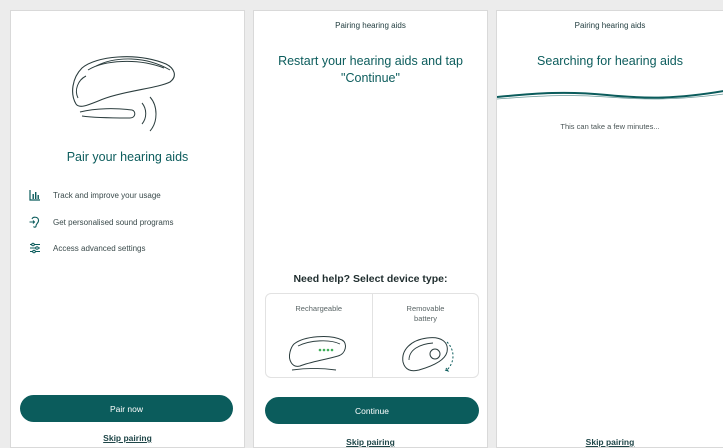  I want to click on device-label: Removable battery, so click(425, 313).